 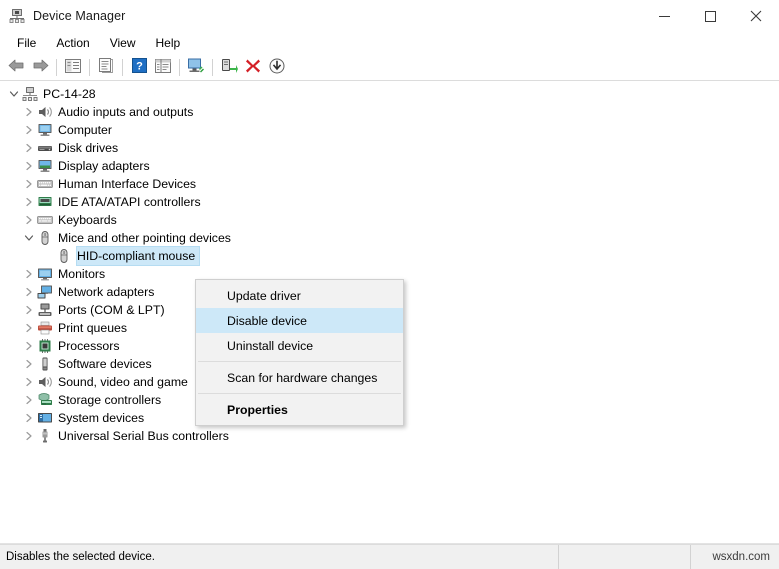 I want to click on tree-item-mice-and-other-pointing-devices: Mice and other pointing devices, so click(x=389, y=238).